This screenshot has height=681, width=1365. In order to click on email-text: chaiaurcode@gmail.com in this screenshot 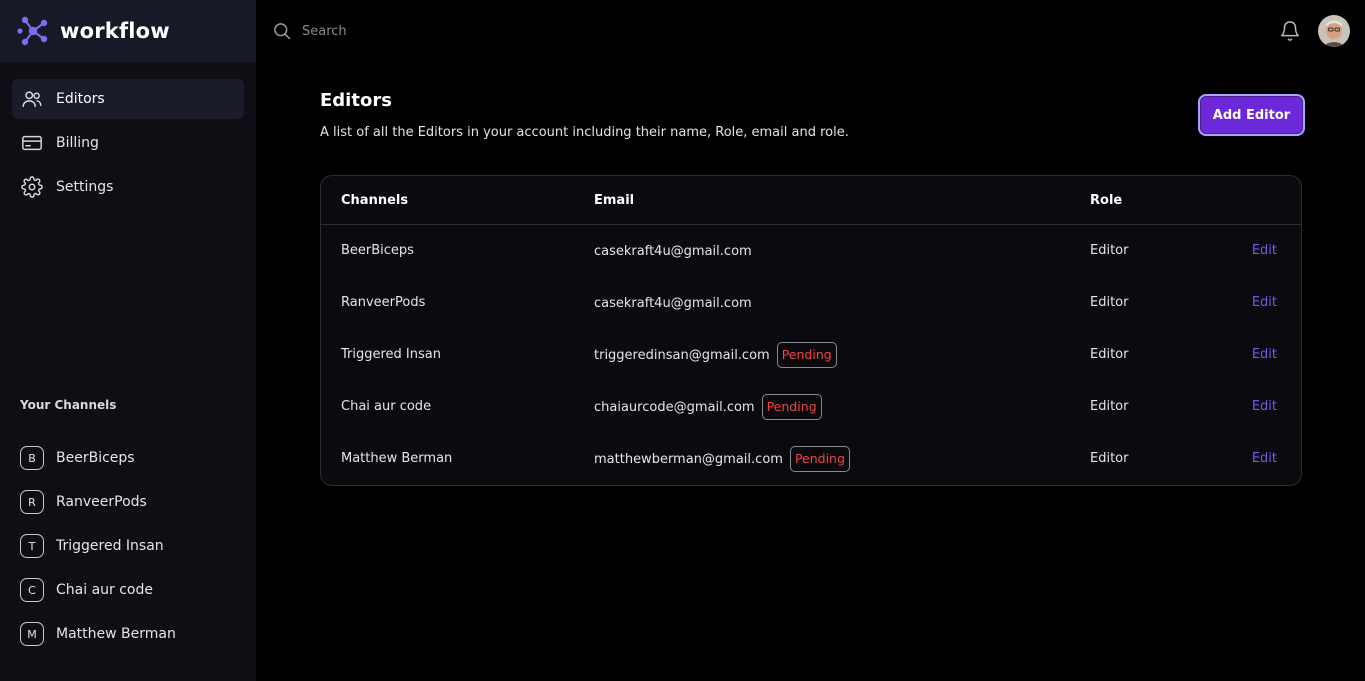, I will do `click(674, 407)`.